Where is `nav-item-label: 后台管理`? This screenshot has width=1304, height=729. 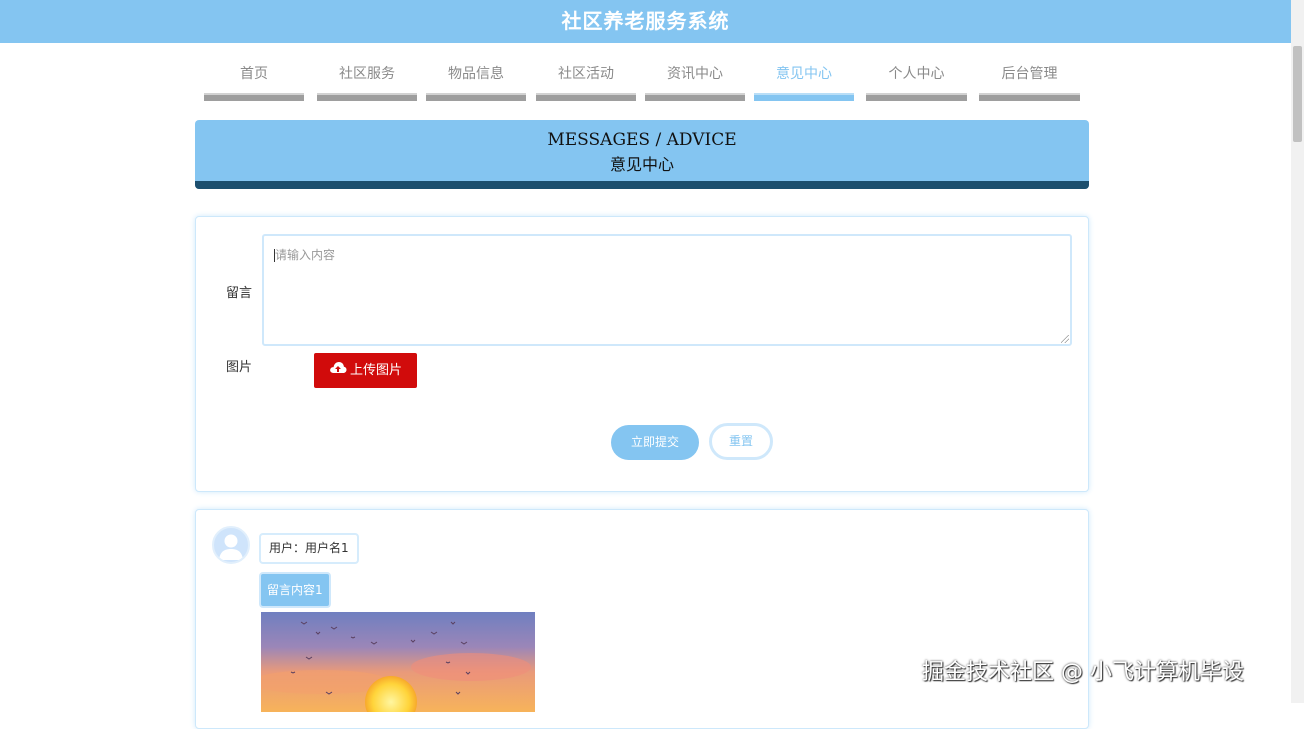
nav-item-label: 后台管理 is located at coordinates (1029, 74).